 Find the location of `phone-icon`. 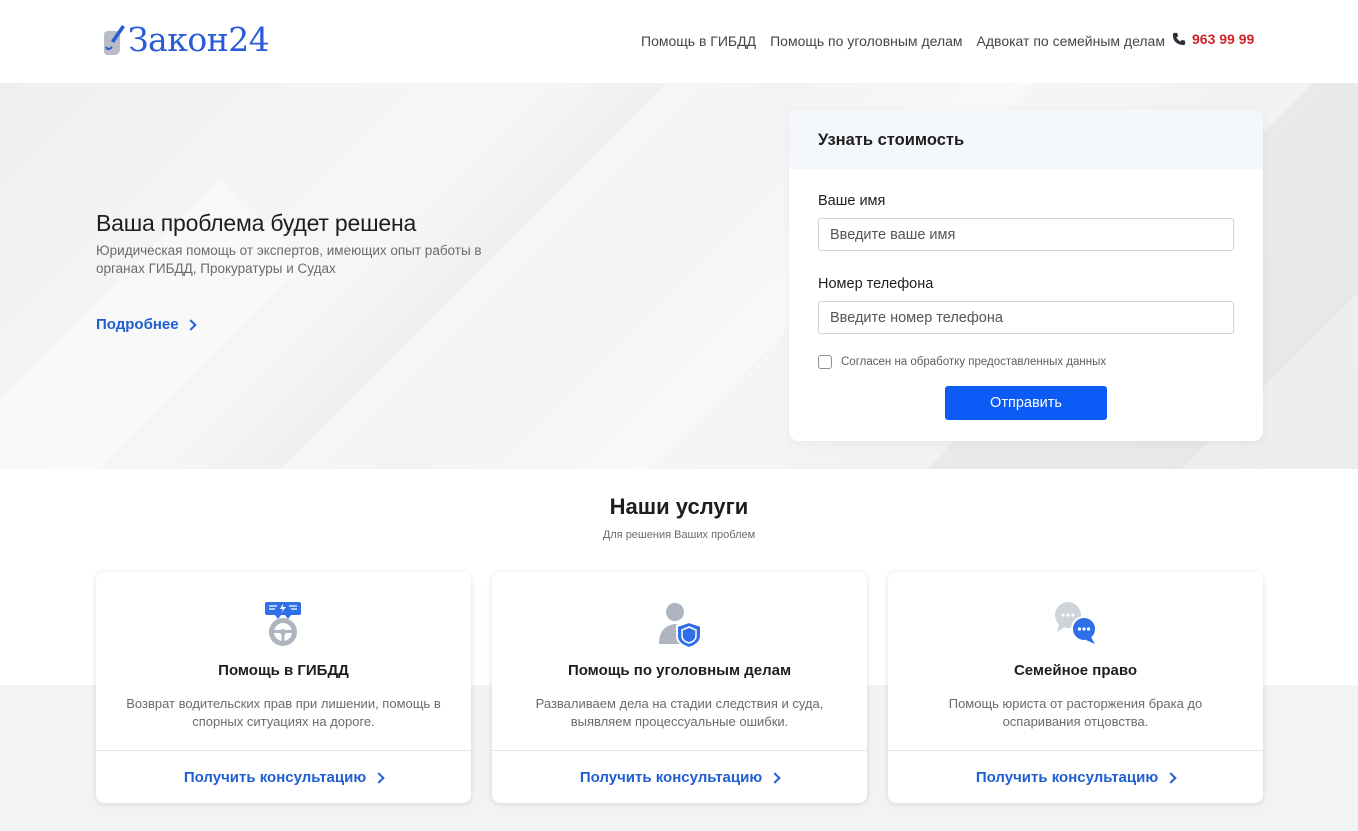

phone-icon is located at coordinates (1179, 39).